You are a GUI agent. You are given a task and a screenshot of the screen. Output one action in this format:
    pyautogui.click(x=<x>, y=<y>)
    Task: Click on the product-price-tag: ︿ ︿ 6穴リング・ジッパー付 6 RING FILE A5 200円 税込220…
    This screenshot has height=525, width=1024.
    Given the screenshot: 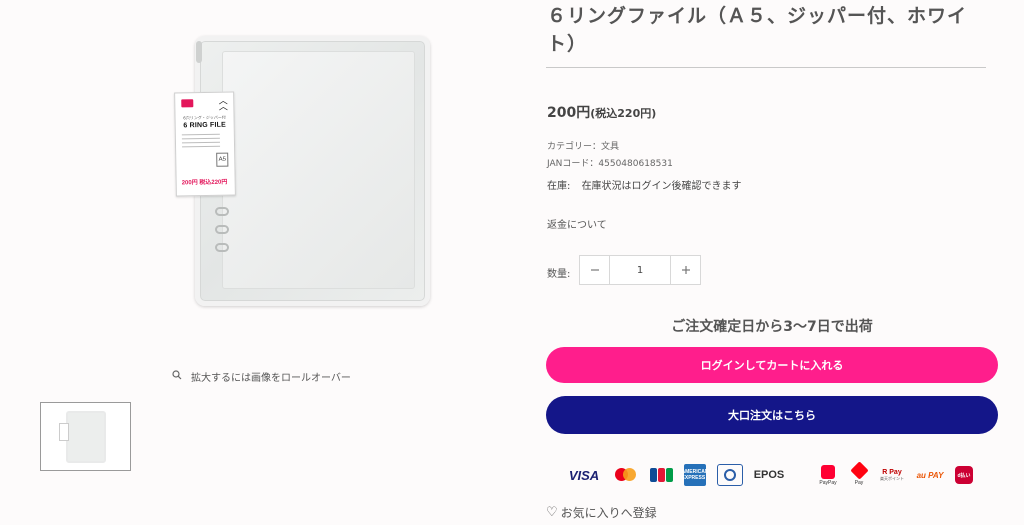 What is the action you would take?
    pyautogui.click(x=205, y=144)
    